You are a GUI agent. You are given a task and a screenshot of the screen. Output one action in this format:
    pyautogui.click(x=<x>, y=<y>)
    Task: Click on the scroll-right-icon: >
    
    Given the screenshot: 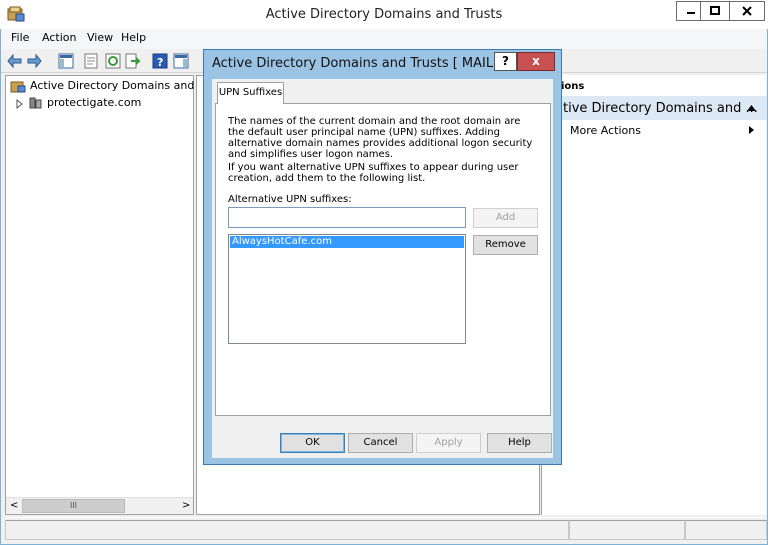 What is the action you would take?
    pyautogui.click(x=186, y=505)
    